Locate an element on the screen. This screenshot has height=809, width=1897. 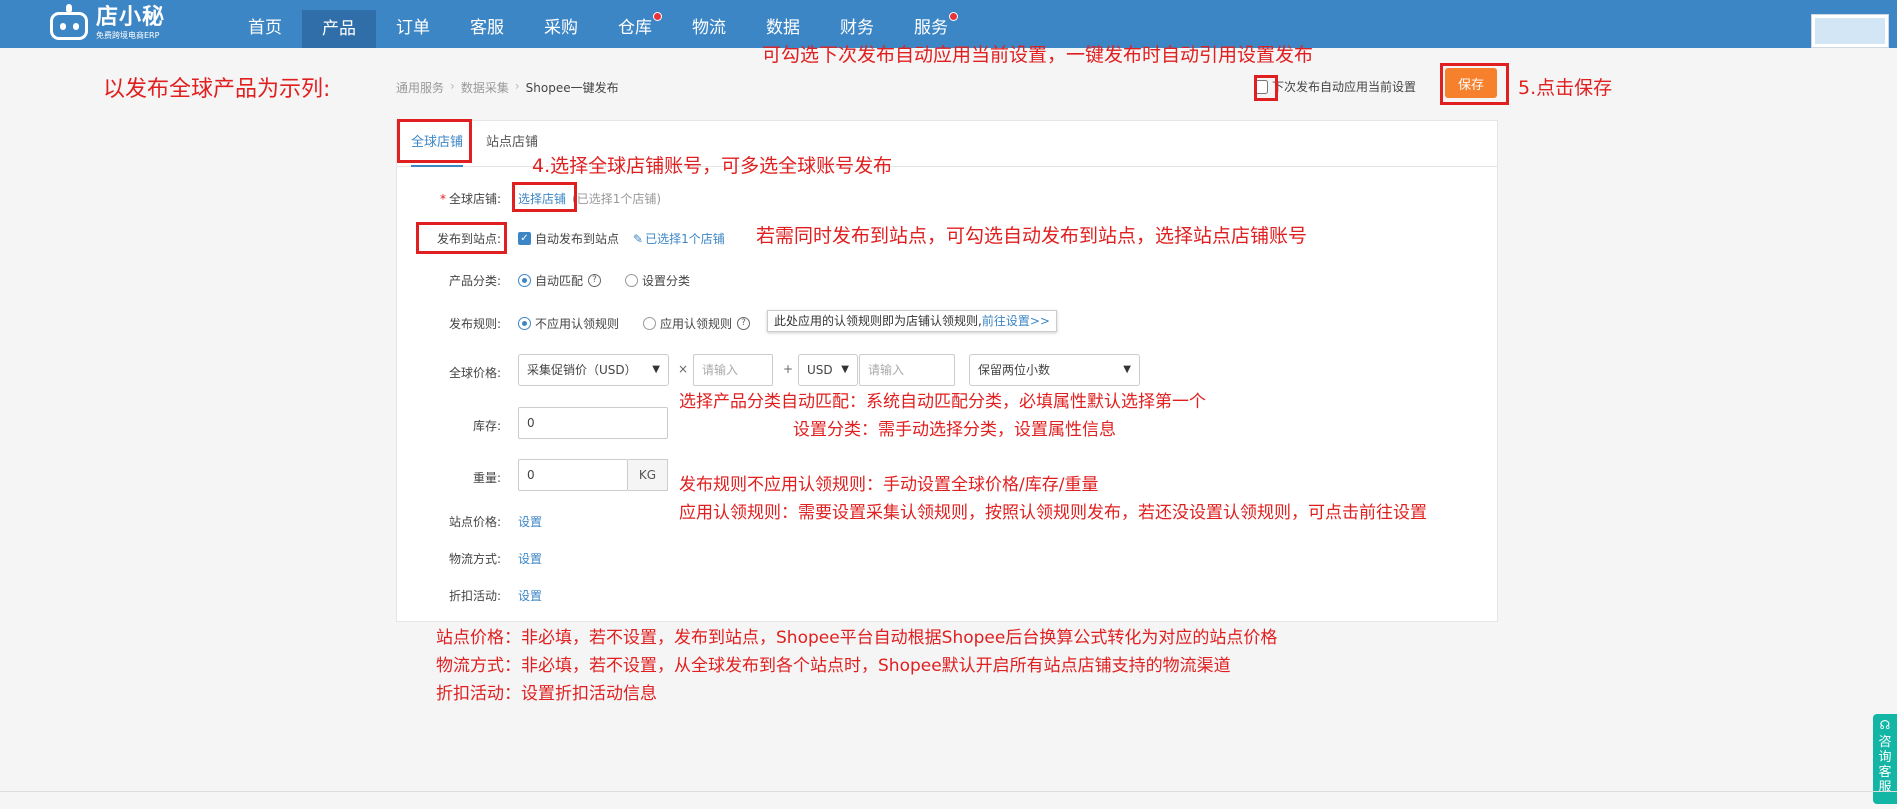
rule-tooltip-text: 此处应用的认领规则即为店铺认领规则, is located at coordinates (878, 321).